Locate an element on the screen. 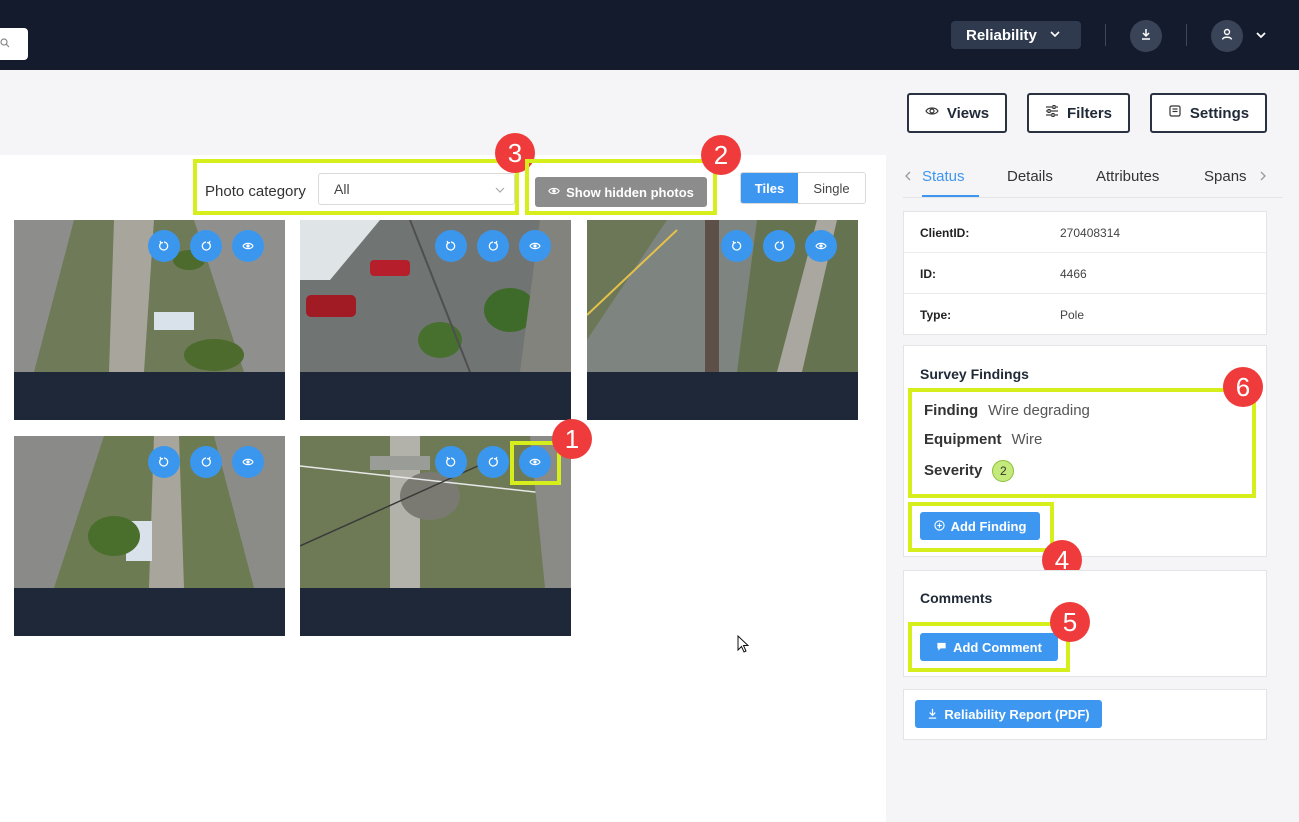 The image size is (1299, 822). info-key: ClientID: is located at coordinates (945, 233).